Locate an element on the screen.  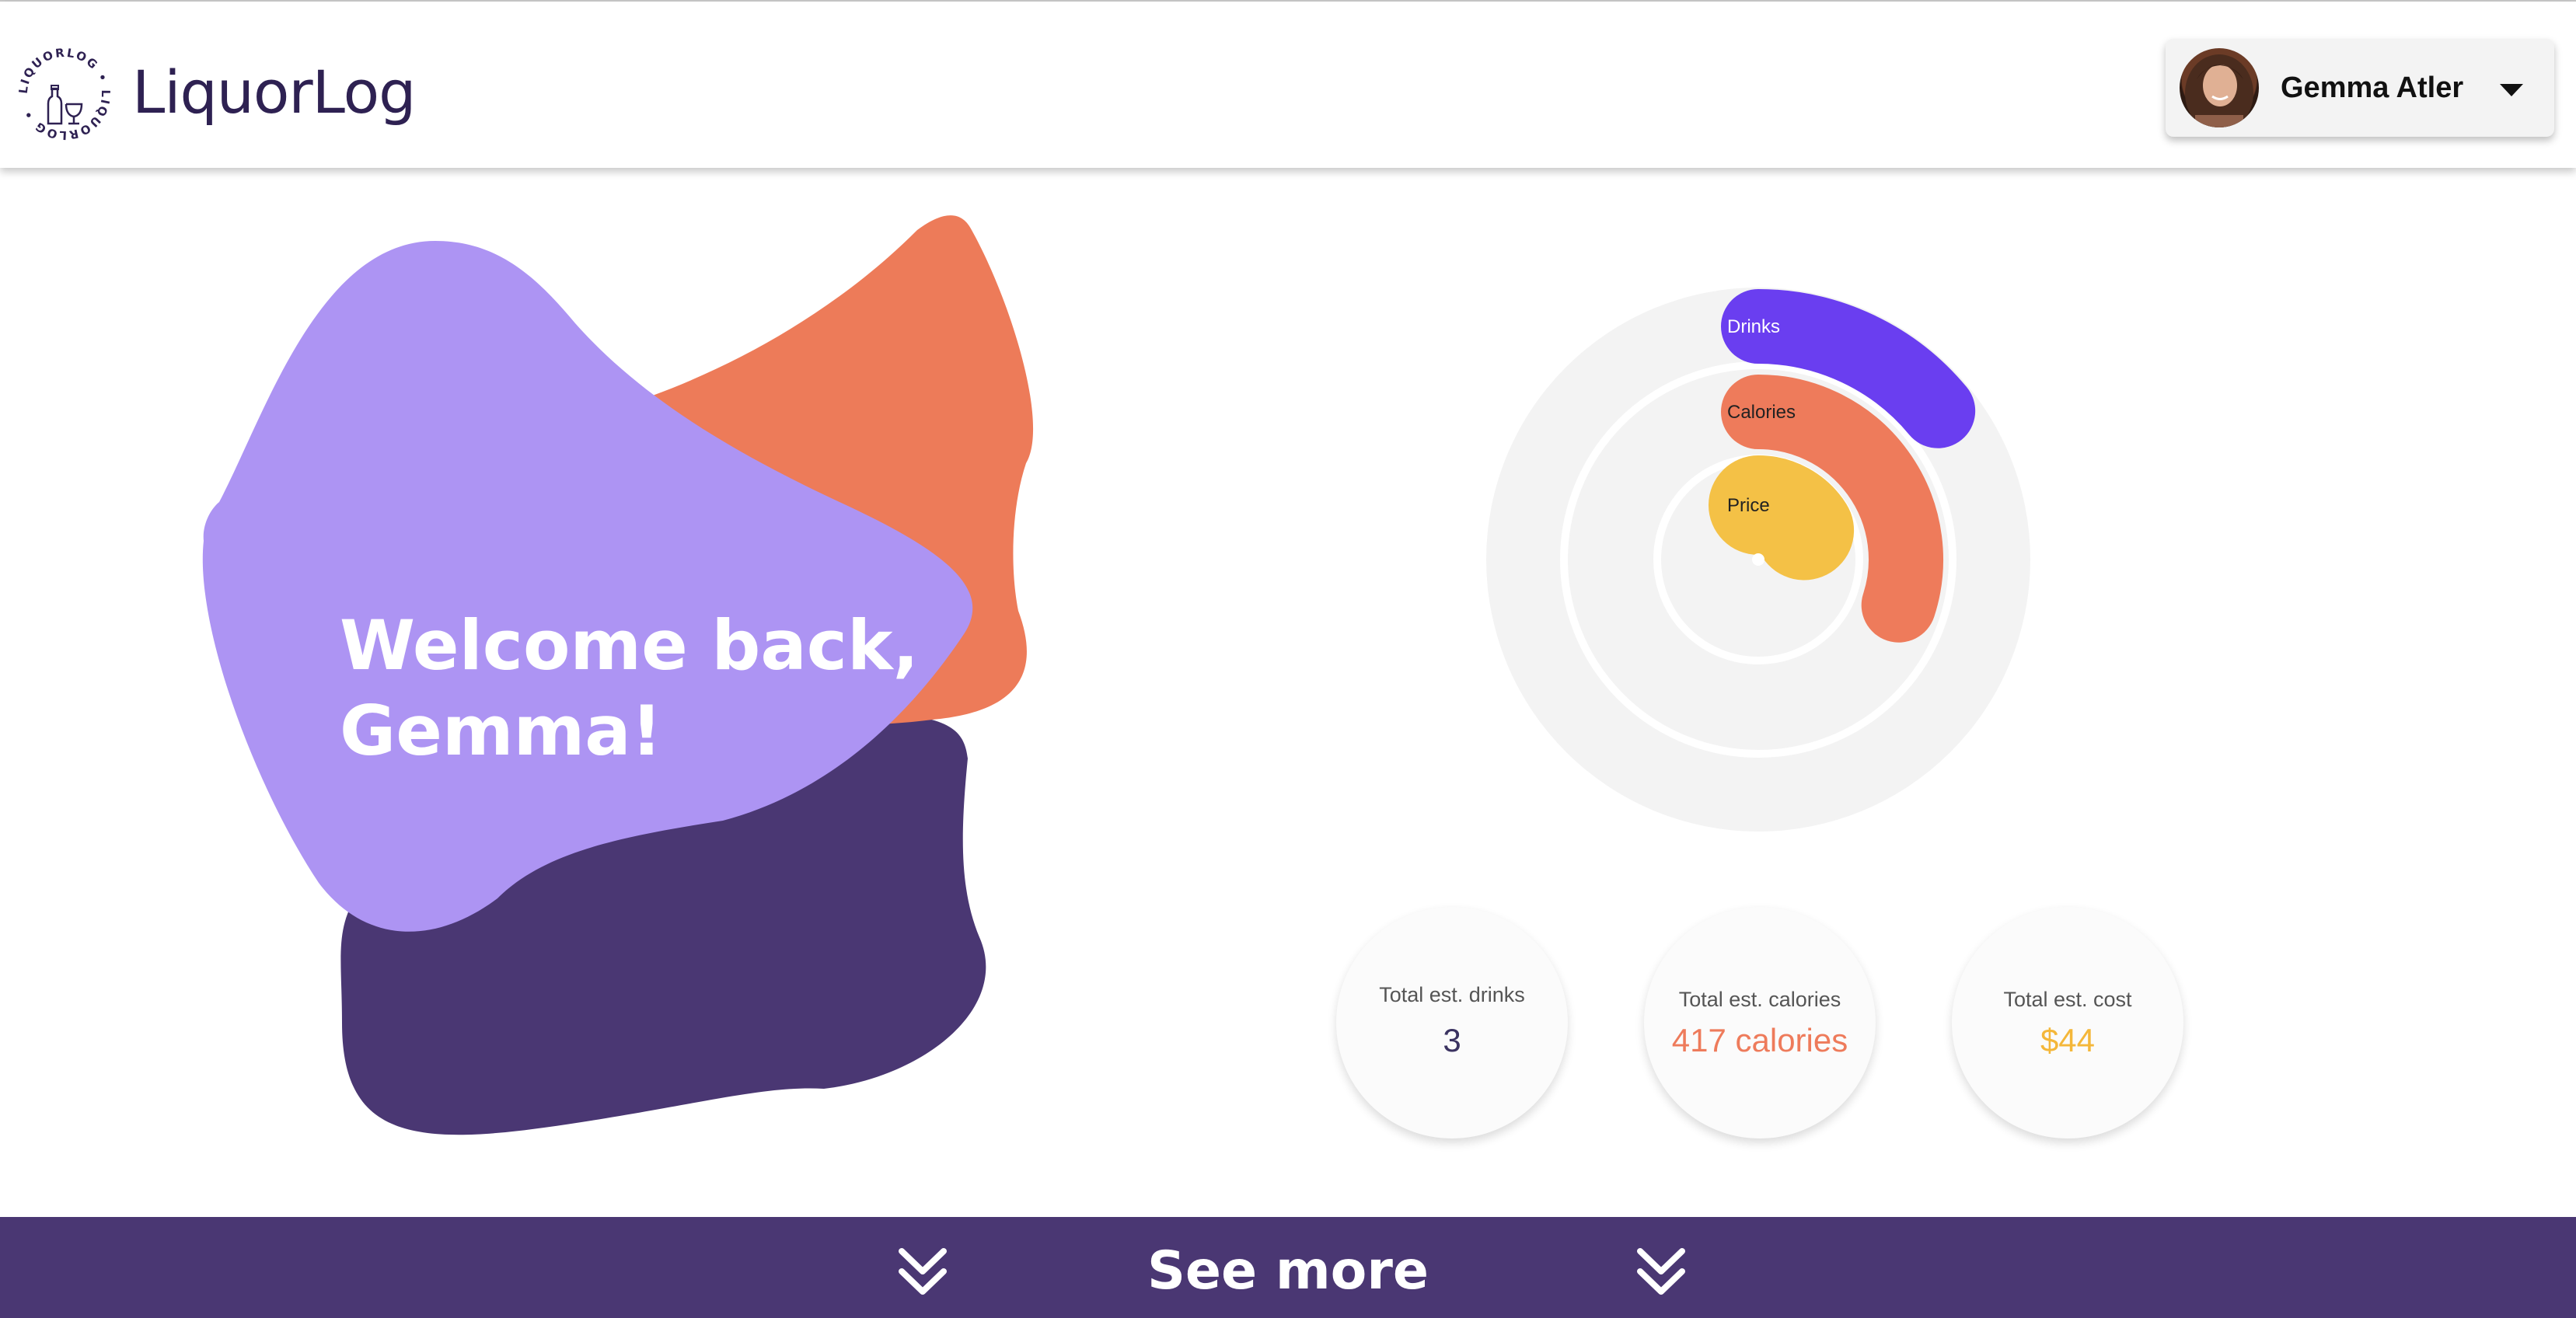
welcome-line-2: Gemma! is located at coordinates (501, 731).